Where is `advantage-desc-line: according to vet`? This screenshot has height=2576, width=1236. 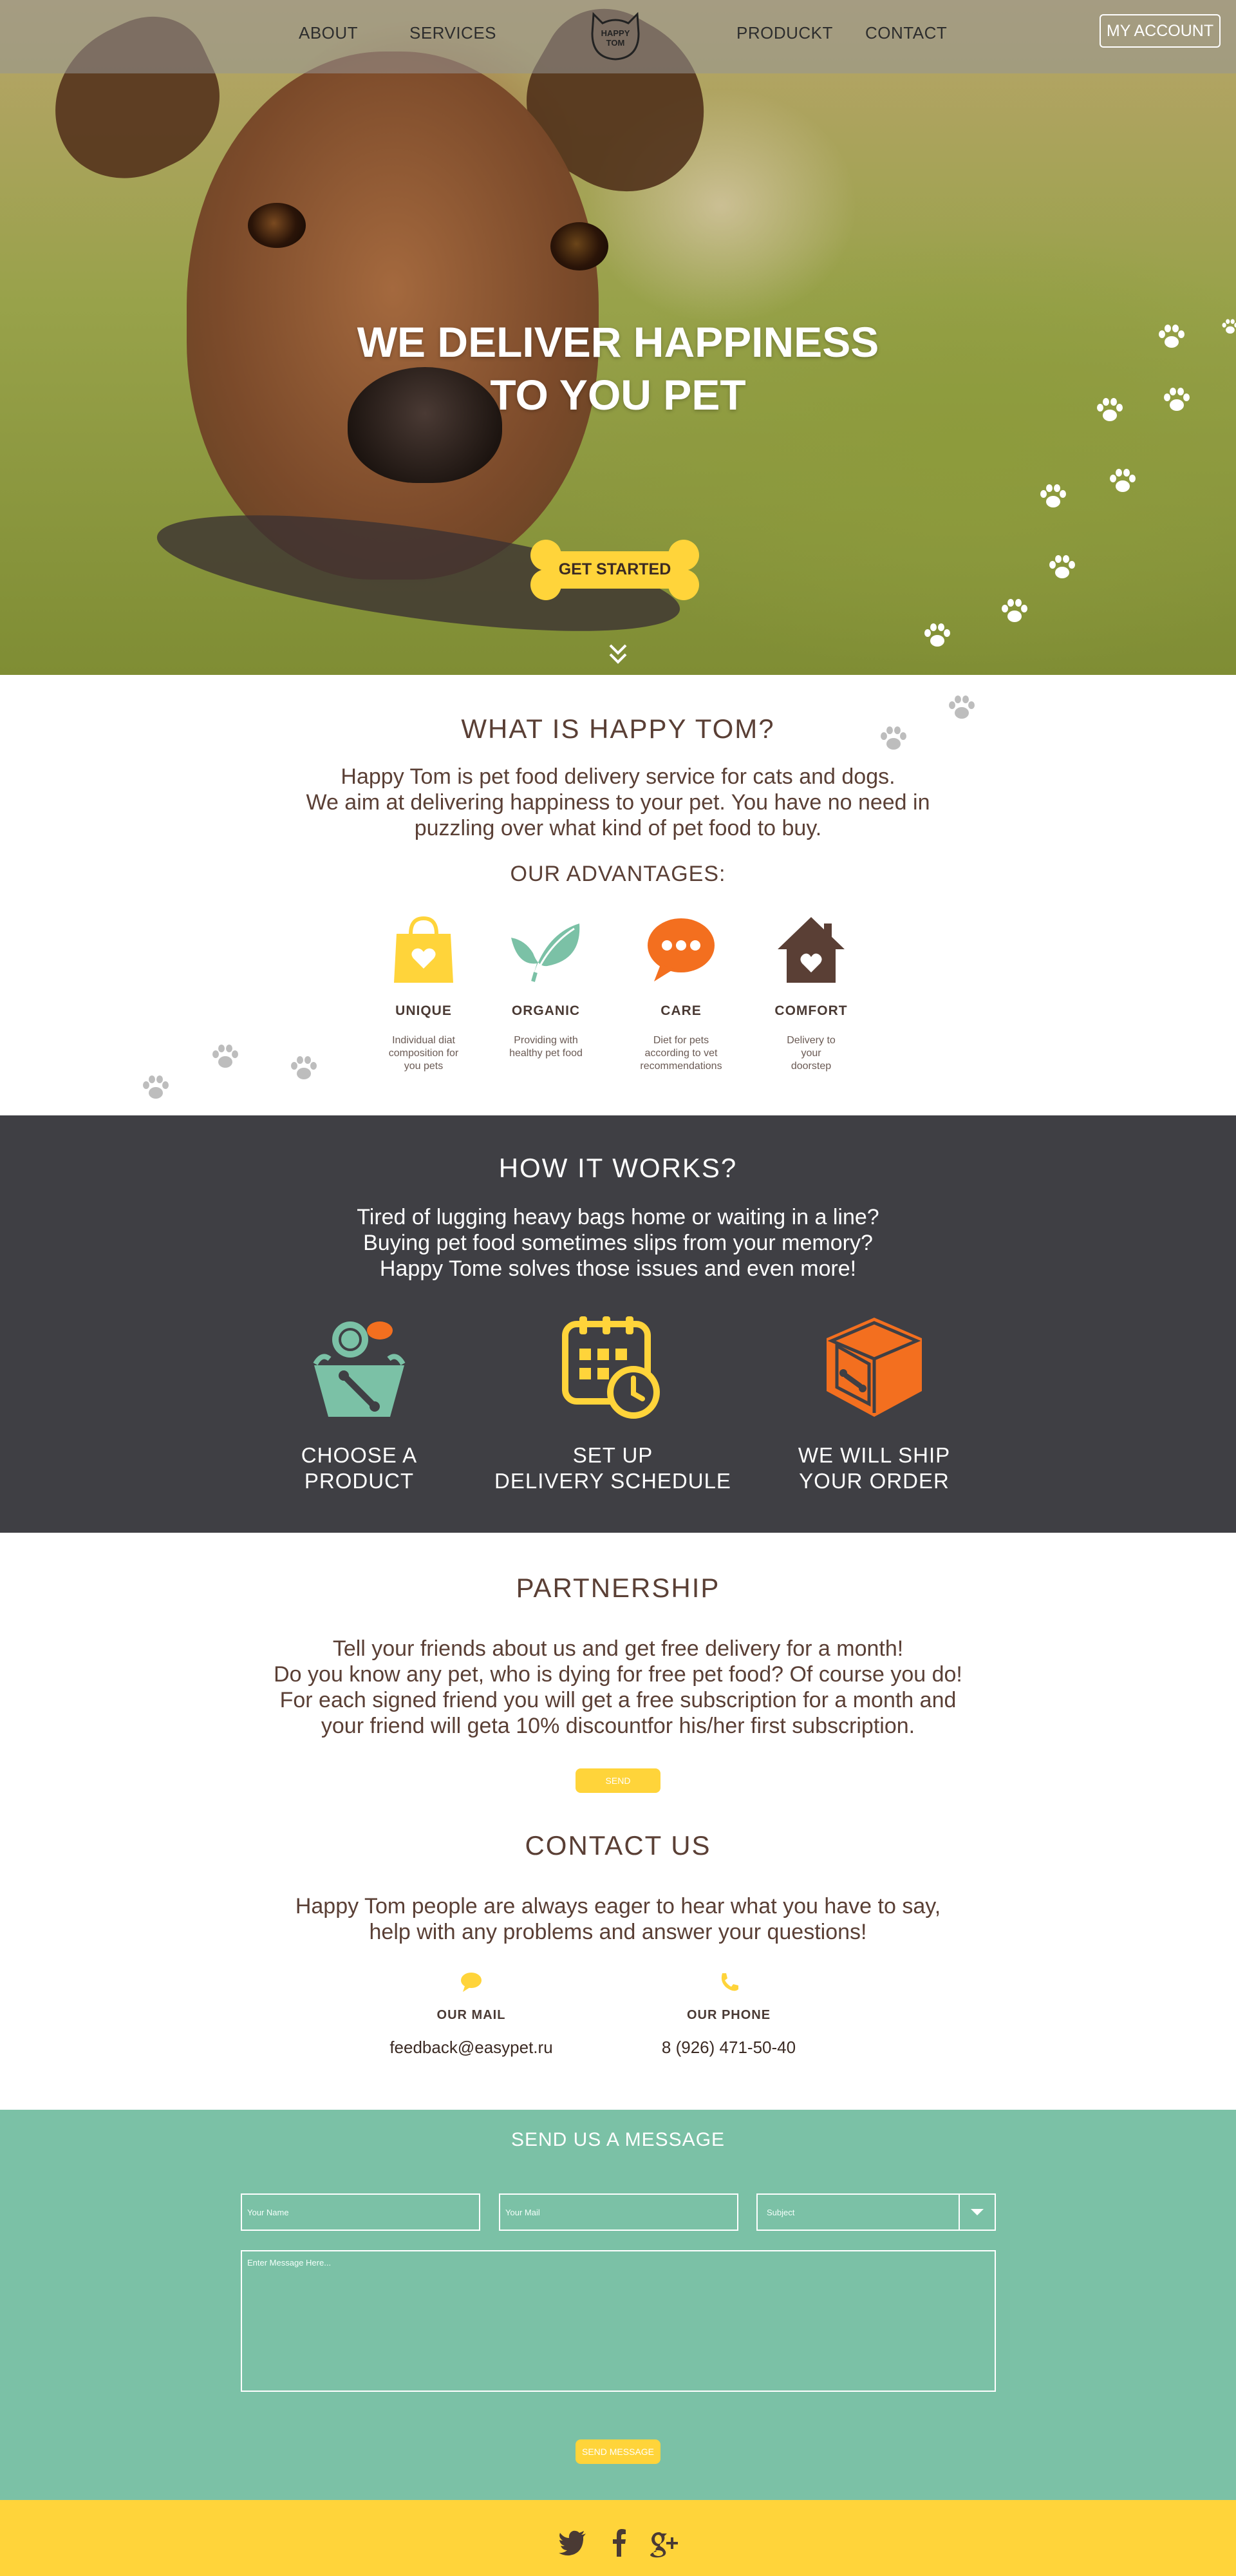
advantage-desc-line: according to vet is located at coordinates (681, 1053).